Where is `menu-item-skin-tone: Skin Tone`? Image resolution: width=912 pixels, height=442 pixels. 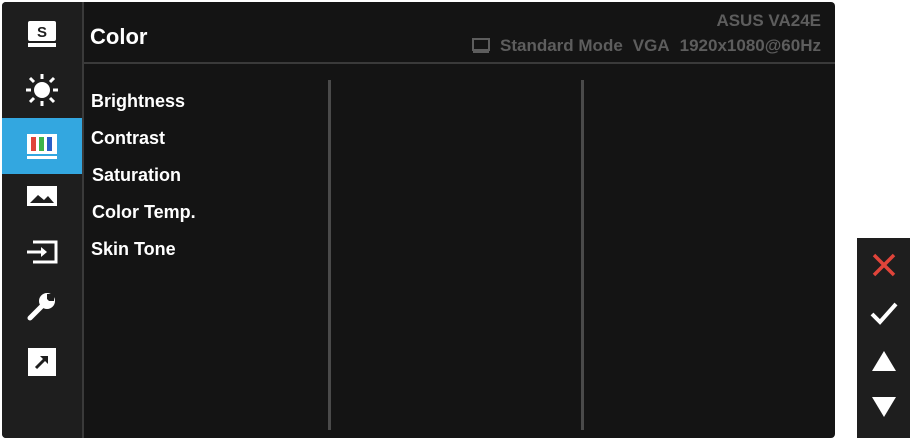
menu-item-skin-tone: Skin Tone is located at coordinates (133, 249).